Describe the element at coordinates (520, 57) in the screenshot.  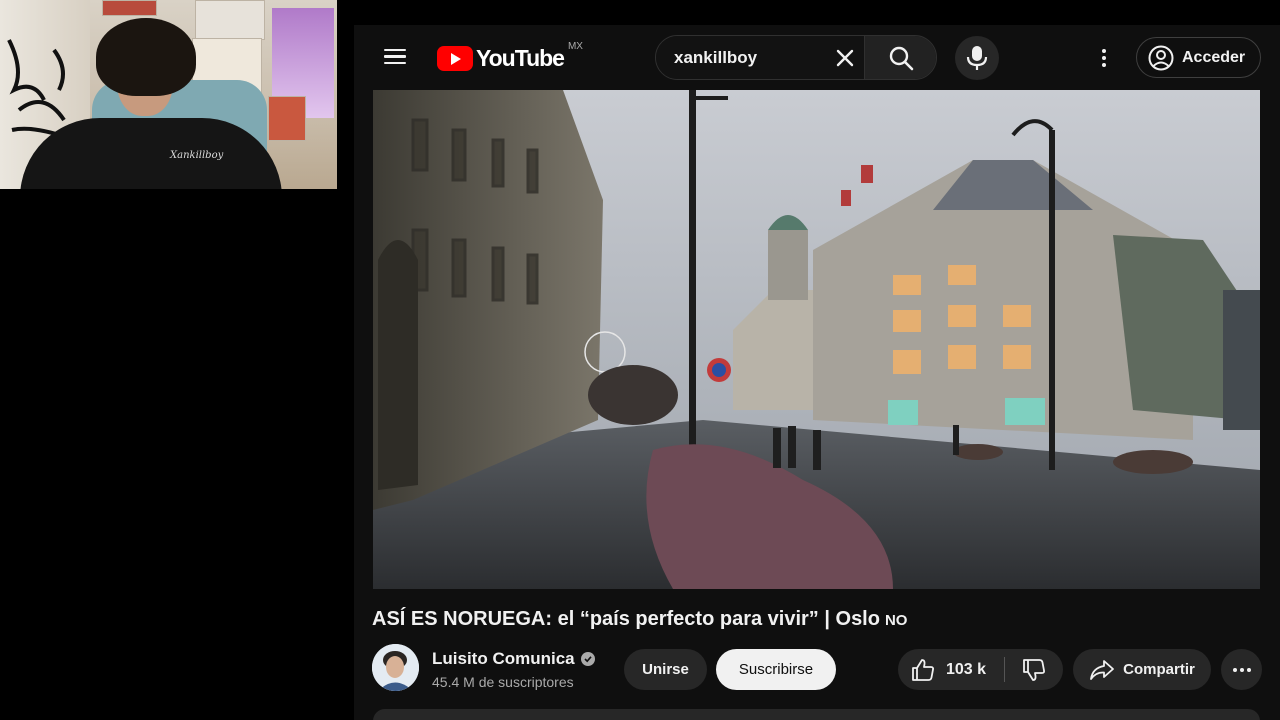
I see `logo-text: YouTube` at that location.